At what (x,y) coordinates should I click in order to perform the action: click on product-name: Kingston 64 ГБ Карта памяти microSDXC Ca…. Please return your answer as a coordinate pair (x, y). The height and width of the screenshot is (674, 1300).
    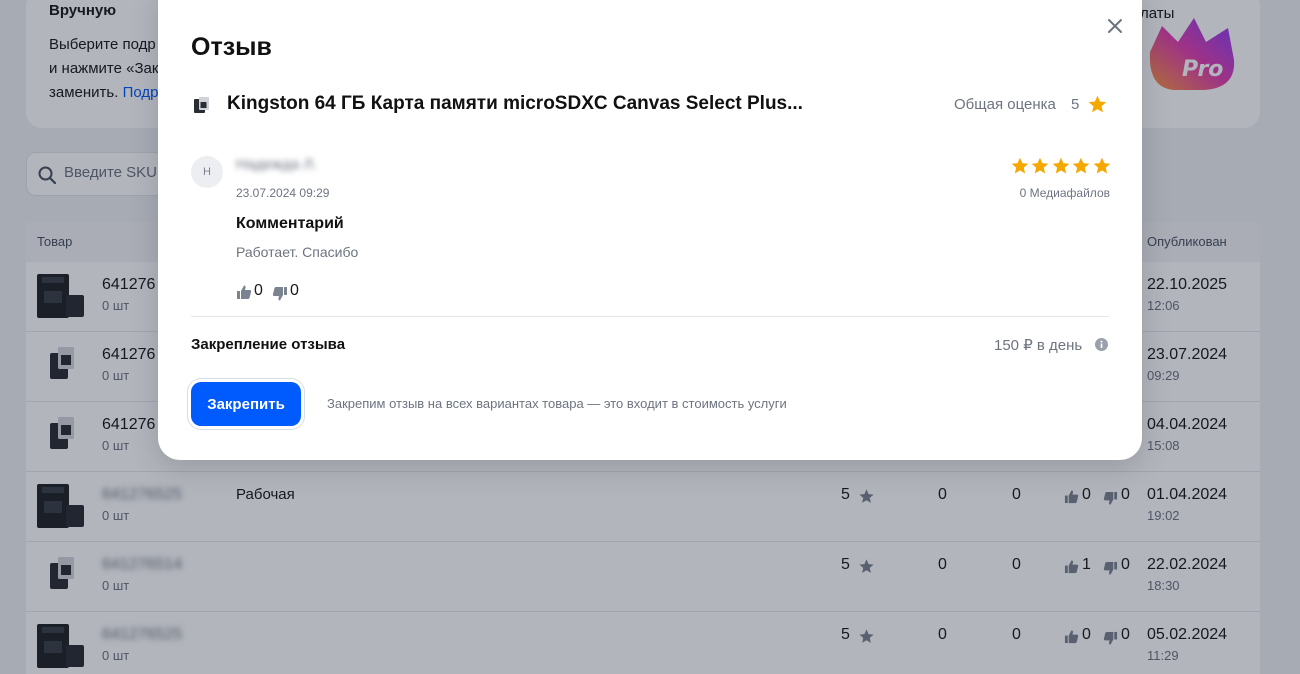
    Looking at the image, I should click on (515, 104).